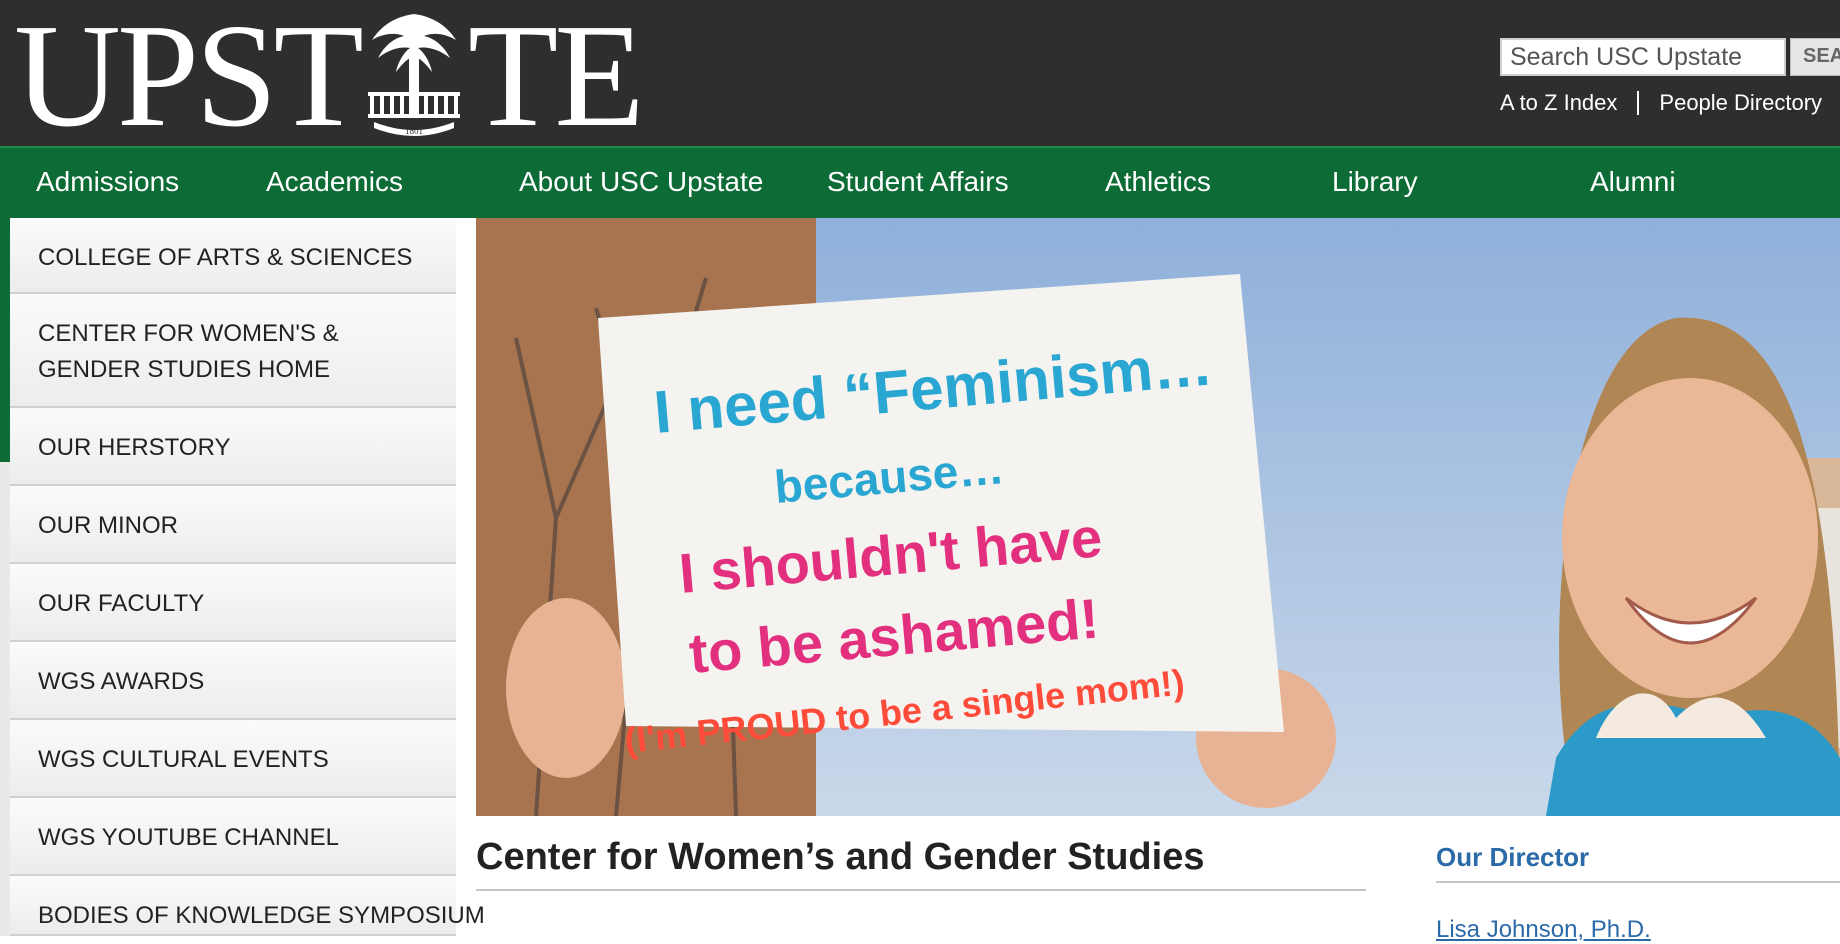  Describe the element at coordinates (233, 525) in the screenshot. I see `sidebar-item-minor: OUR MINOR` at that location.